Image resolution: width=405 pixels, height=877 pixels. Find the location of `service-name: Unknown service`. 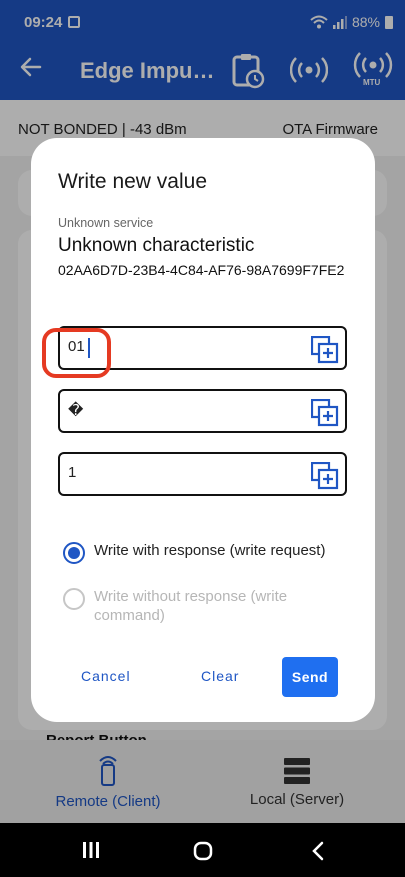

service-name: Unknown service is located at coordinates (106, 223).